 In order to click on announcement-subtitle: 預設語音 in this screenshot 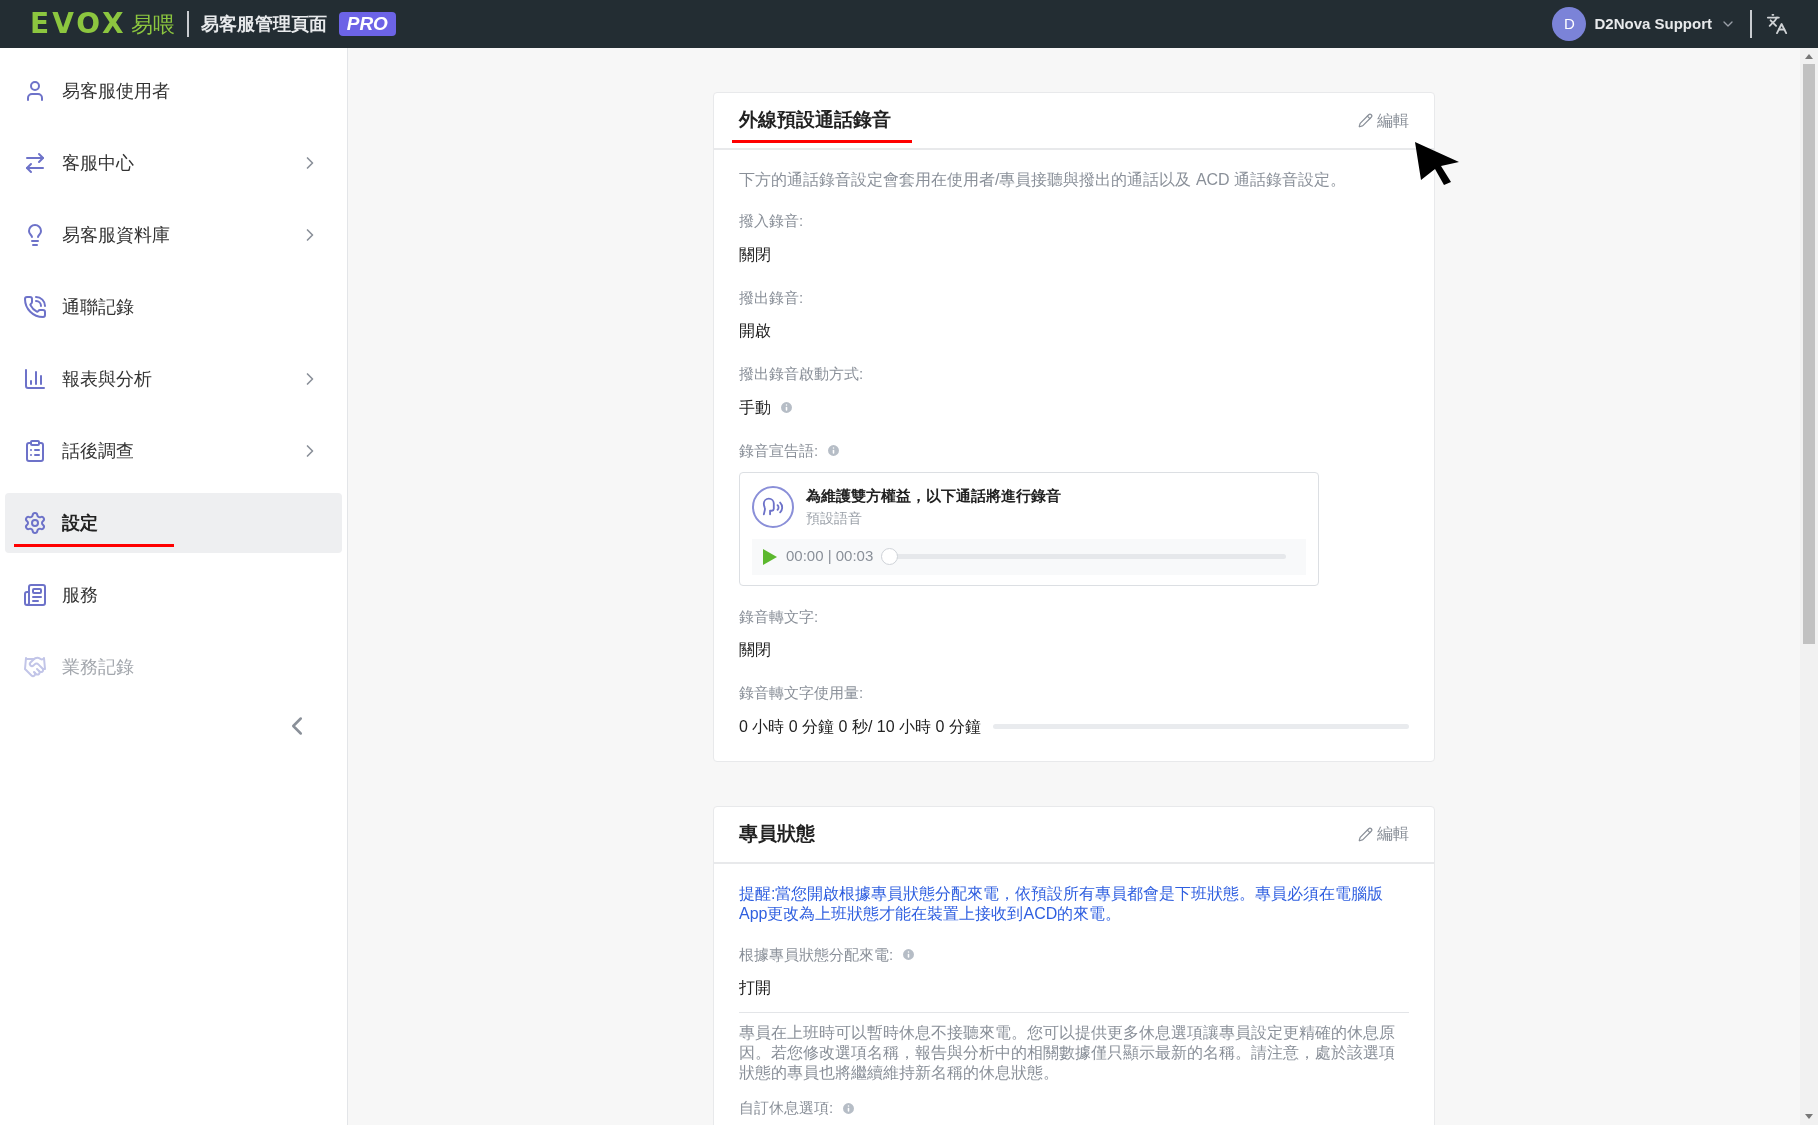, I will do `click(834, 518)`.